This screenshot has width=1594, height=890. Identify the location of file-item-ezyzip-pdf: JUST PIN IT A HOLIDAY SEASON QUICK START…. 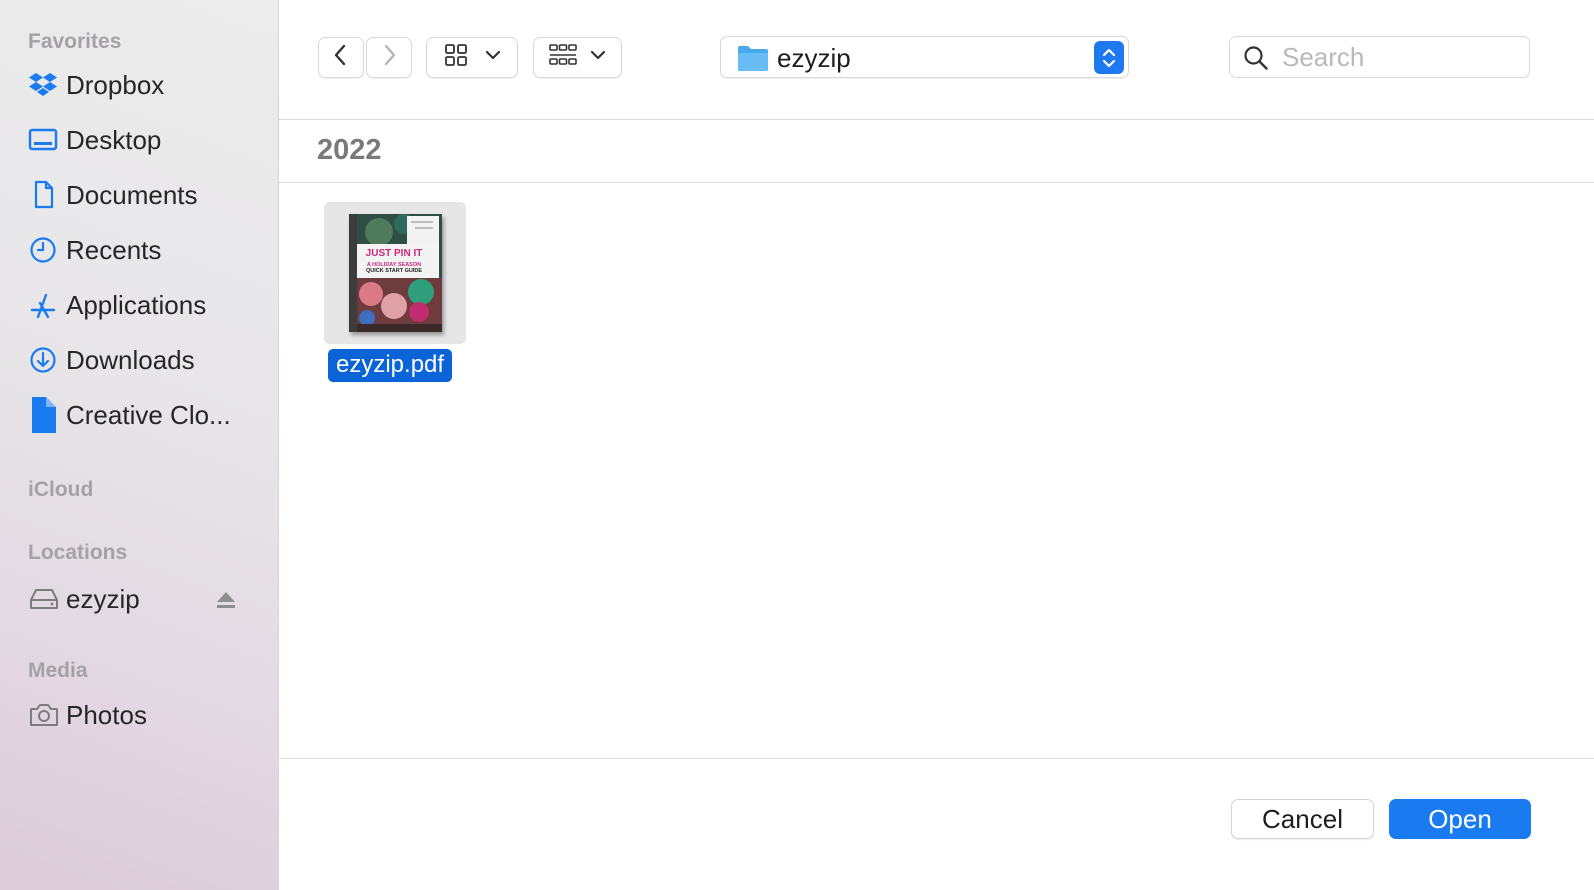
(397, 292).